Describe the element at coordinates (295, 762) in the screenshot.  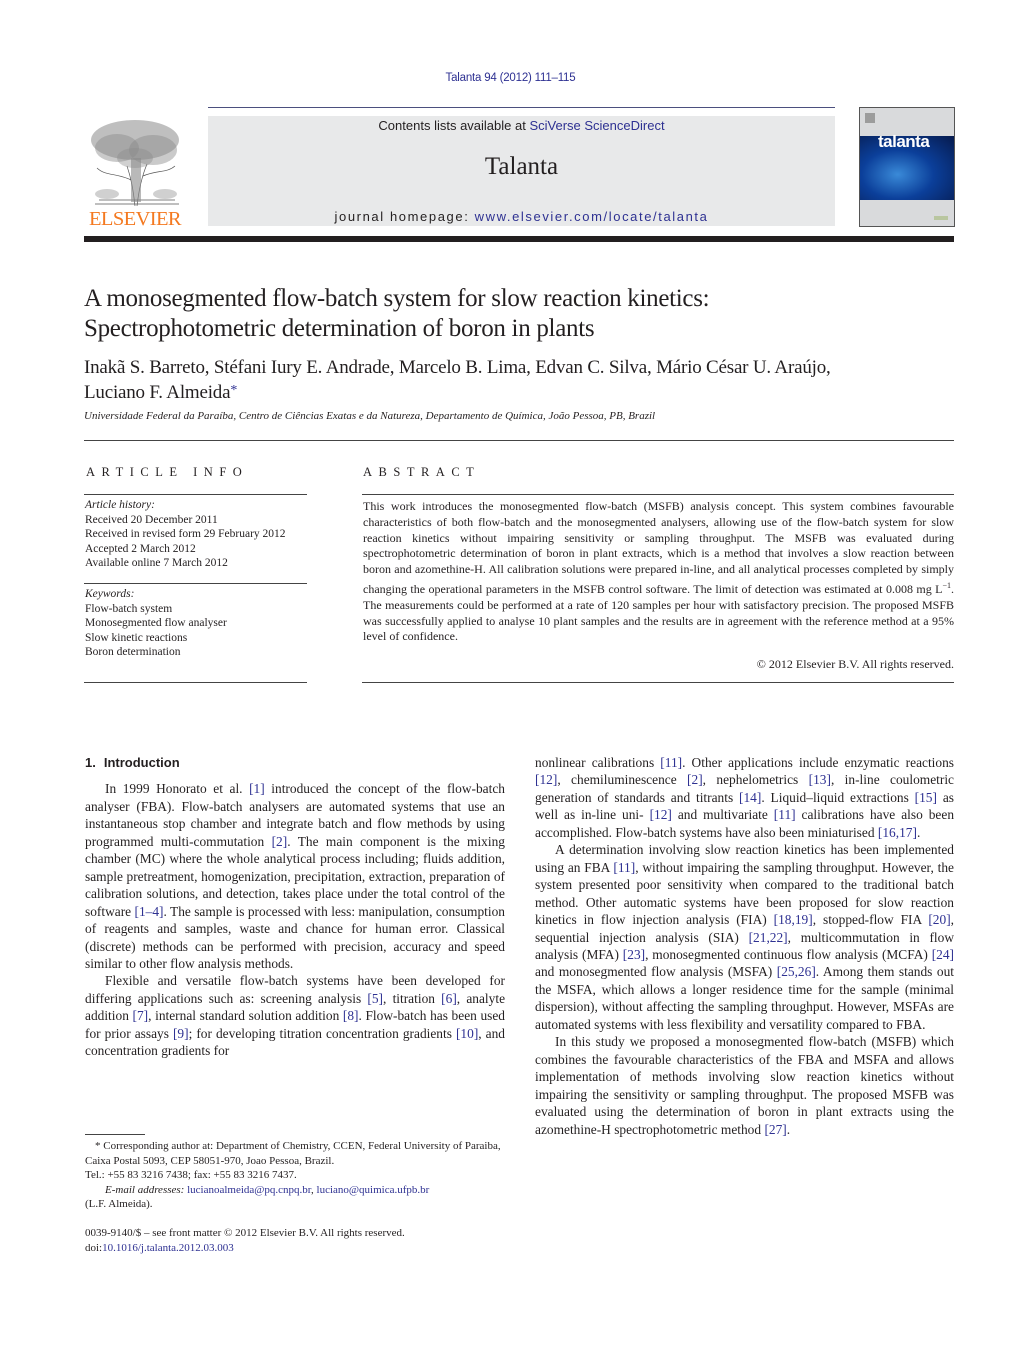
I see `section-heading-introduction: 1. Introduction` at that location.